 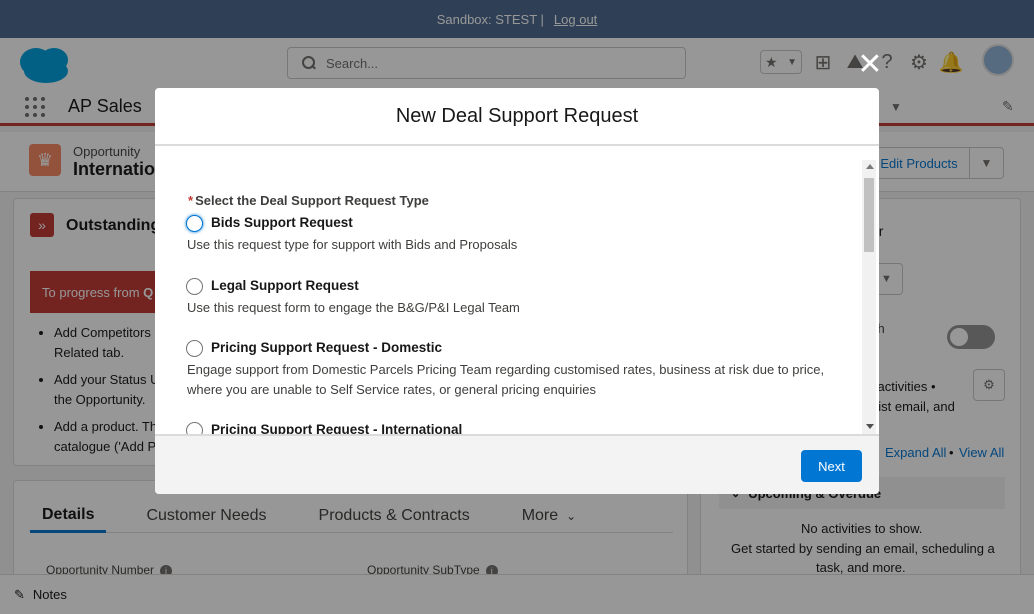 What do you see at coordinates (312, 200) in the screenshot?
I see `request-type-label-text: Select the Deal Support Request Type` at bounding box center [312, 200].